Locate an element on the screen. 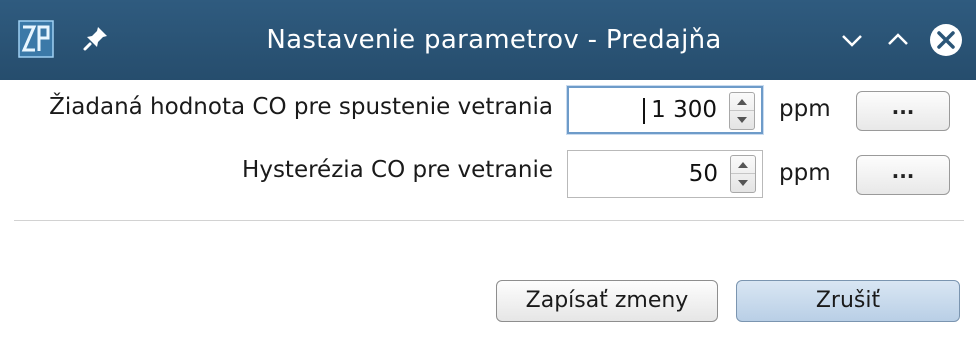  window-title: Nastavenie parametrov - Predajňa is located at coordinates (494, 40).